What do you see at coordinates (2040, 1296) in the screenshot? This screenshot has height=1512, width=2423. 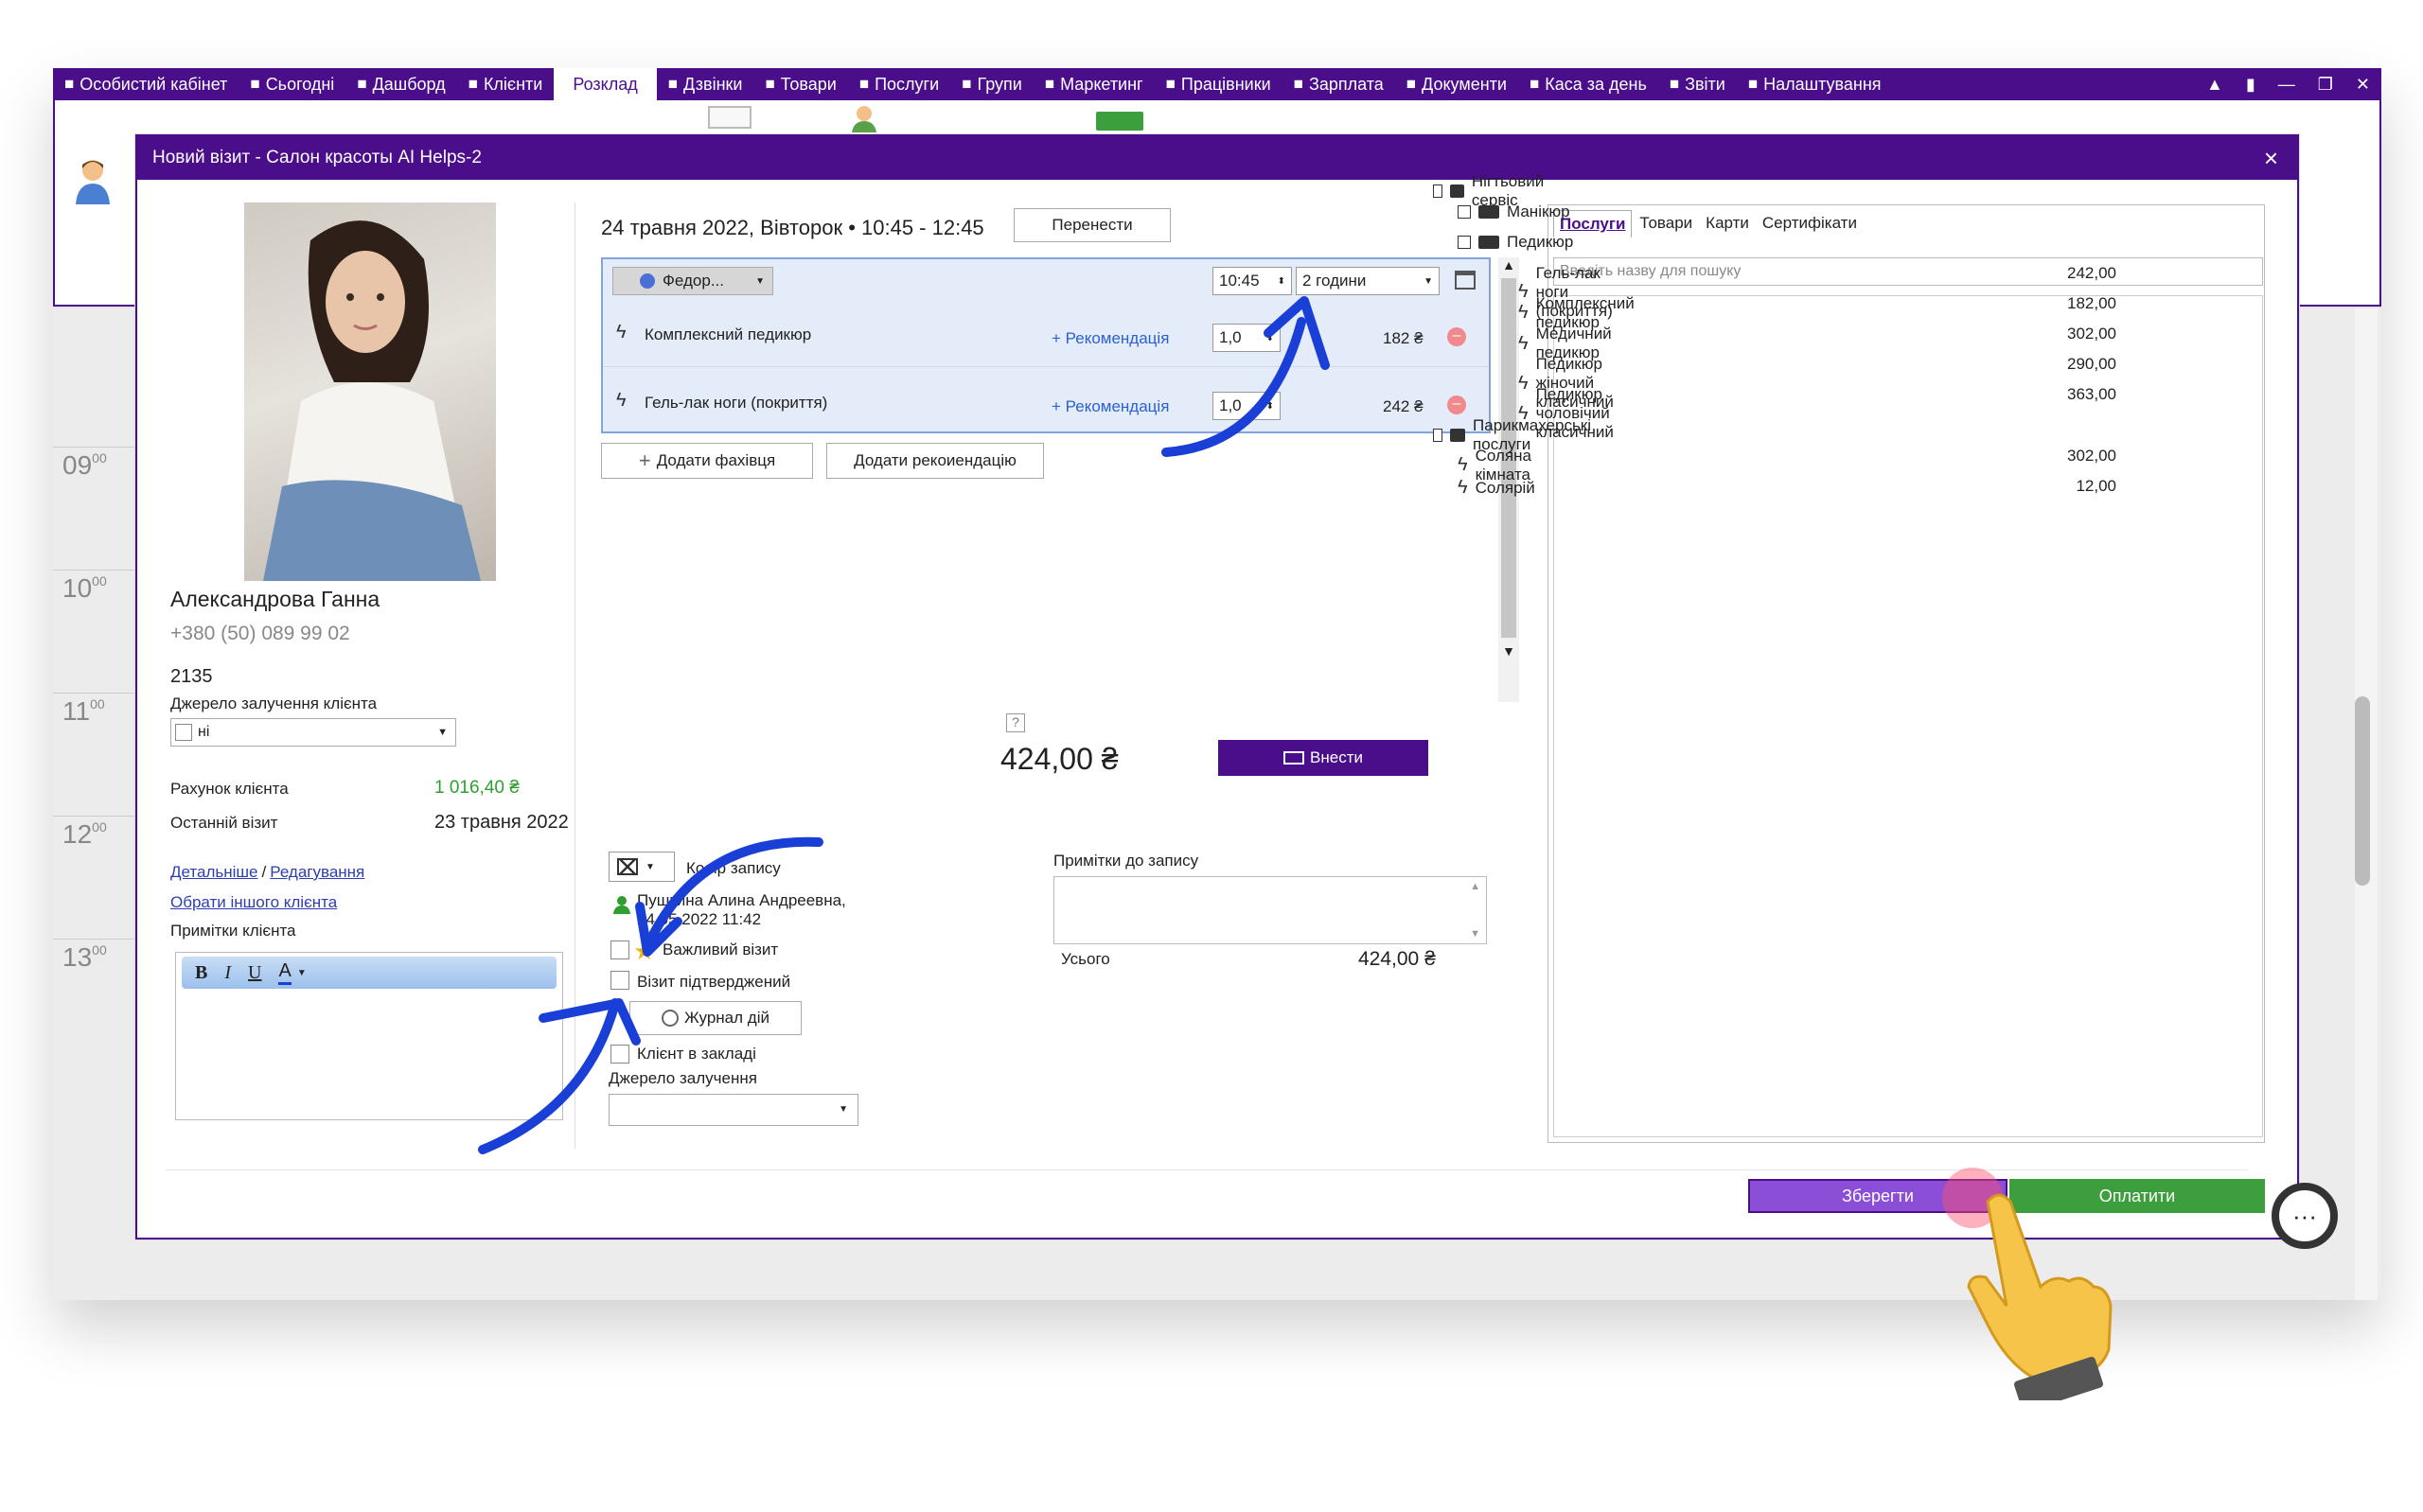 I see `pointing-hand-icon` at bounding box center [2040, 1296].